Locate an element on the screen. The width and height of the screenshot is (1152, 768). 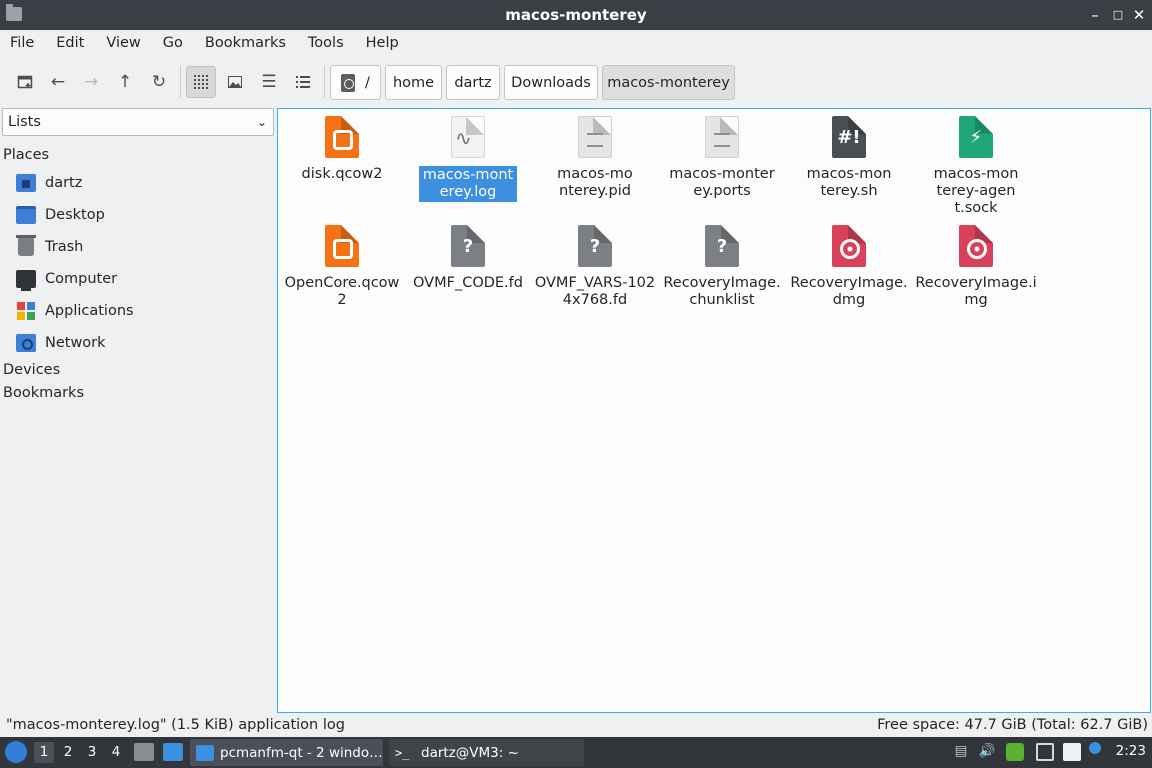
sidebar-item-label: Desktop is located at coordinates (75, 215).